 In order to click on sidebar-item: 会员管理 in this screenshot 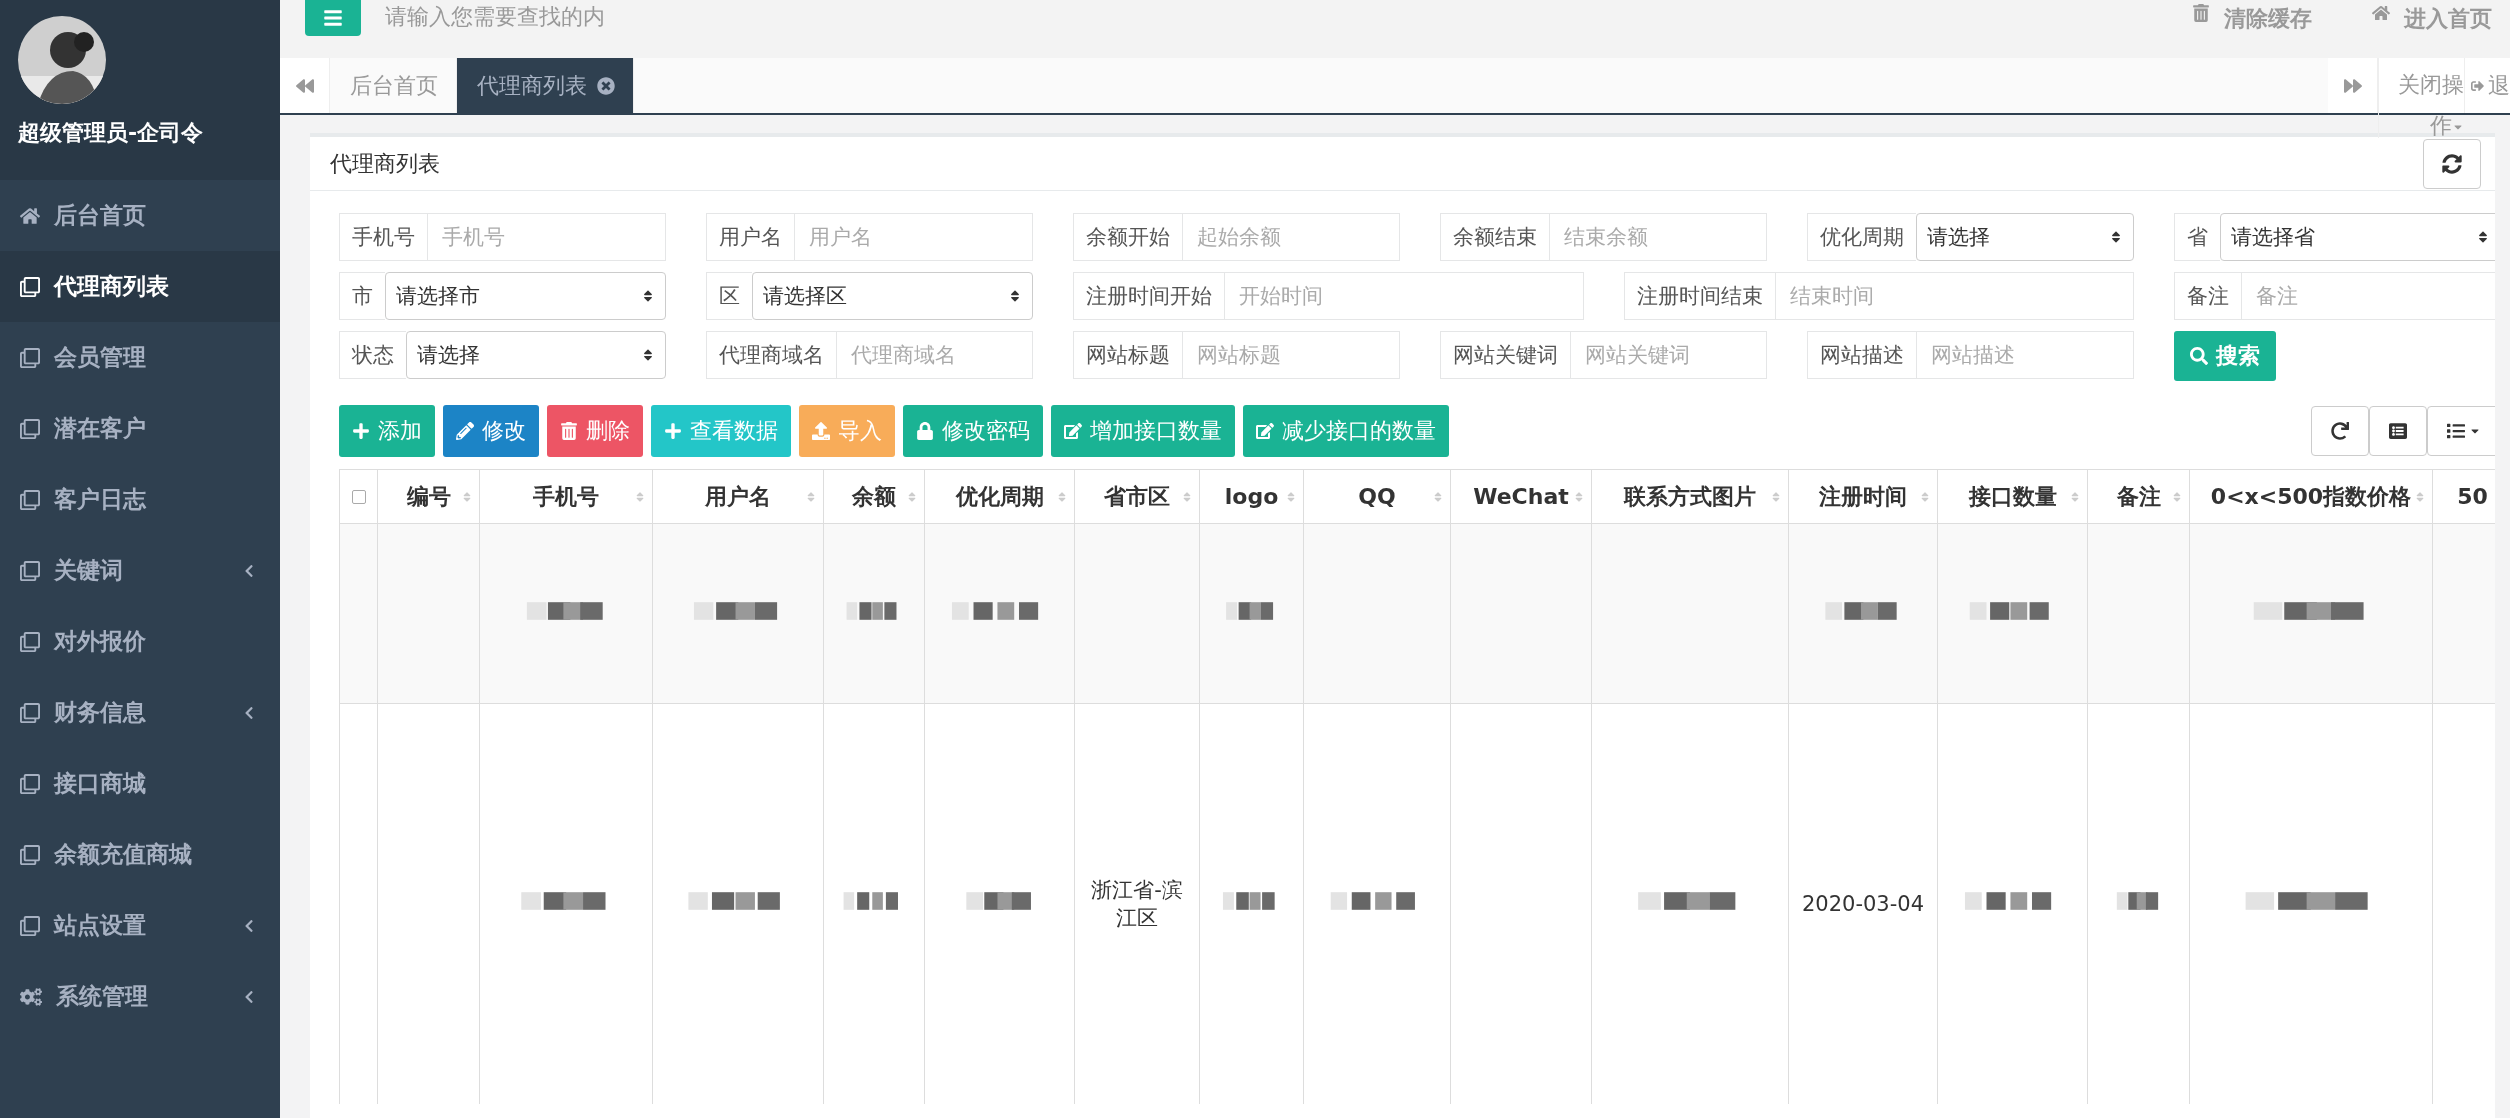, I will do `click(140, 357)`.